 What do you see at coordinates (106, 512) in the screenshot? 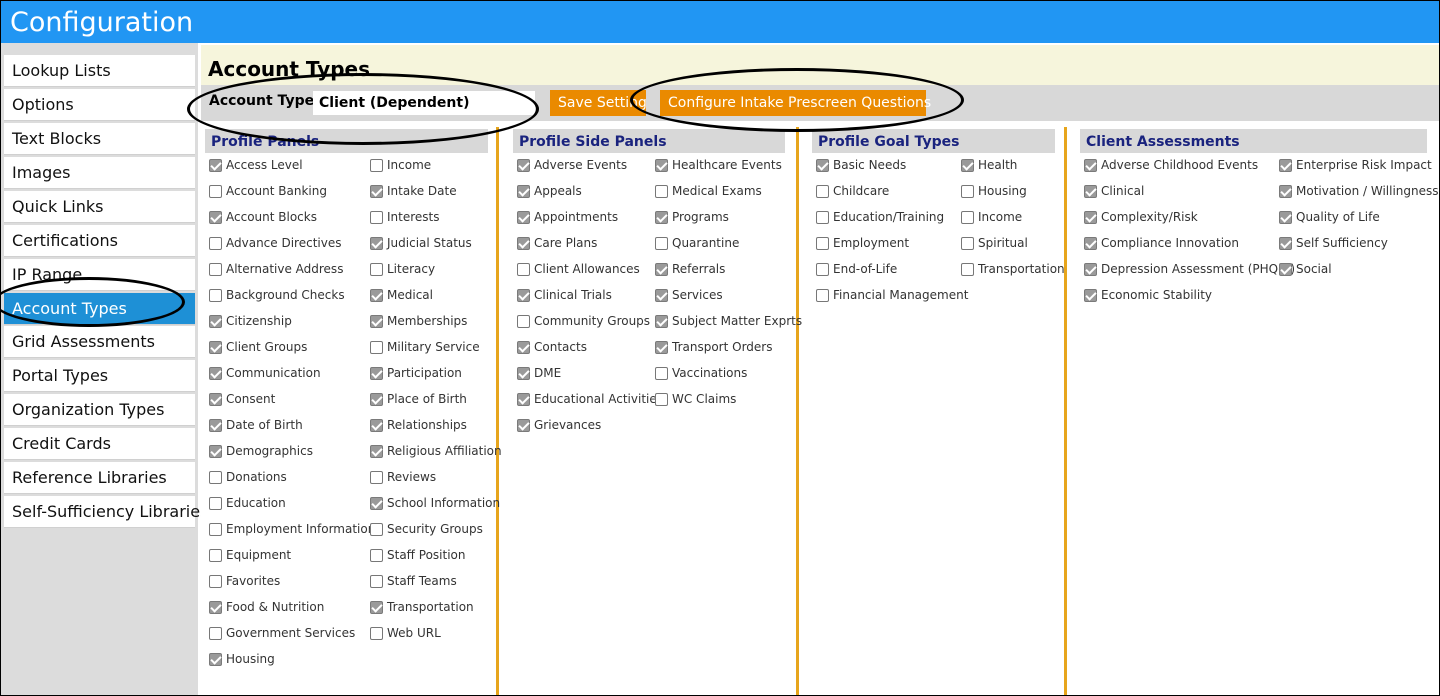
I see `sidebar-item-self-sufficiency-libraries: Self-Sufficiency Libraries` at bounding box center [106, 512].